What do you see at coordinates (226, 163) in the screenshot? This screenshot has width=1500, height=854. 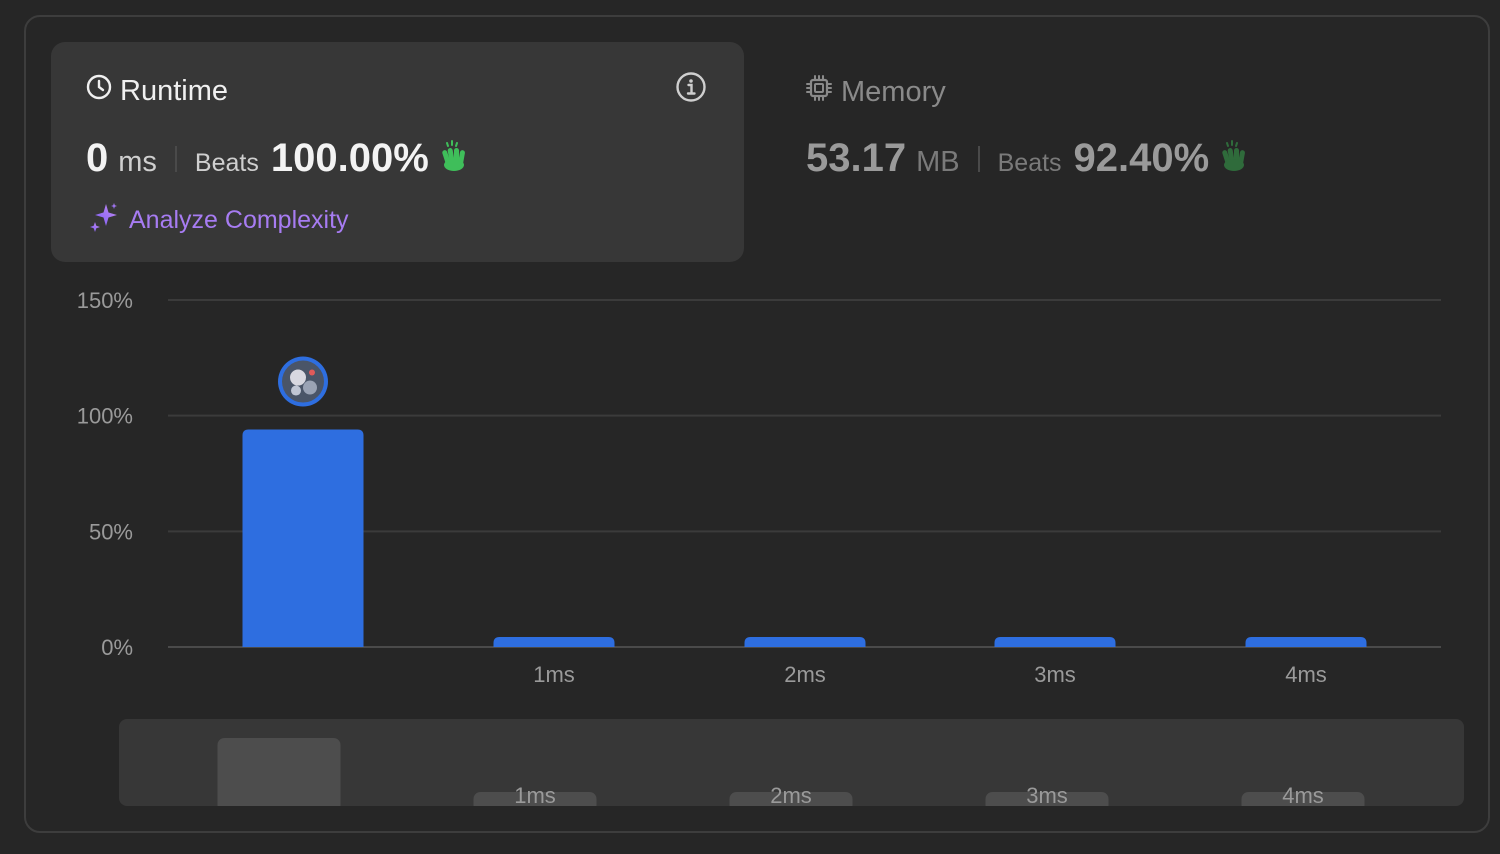 I see `runtime-beats-label: Beats` at bounding box center [226, 163].